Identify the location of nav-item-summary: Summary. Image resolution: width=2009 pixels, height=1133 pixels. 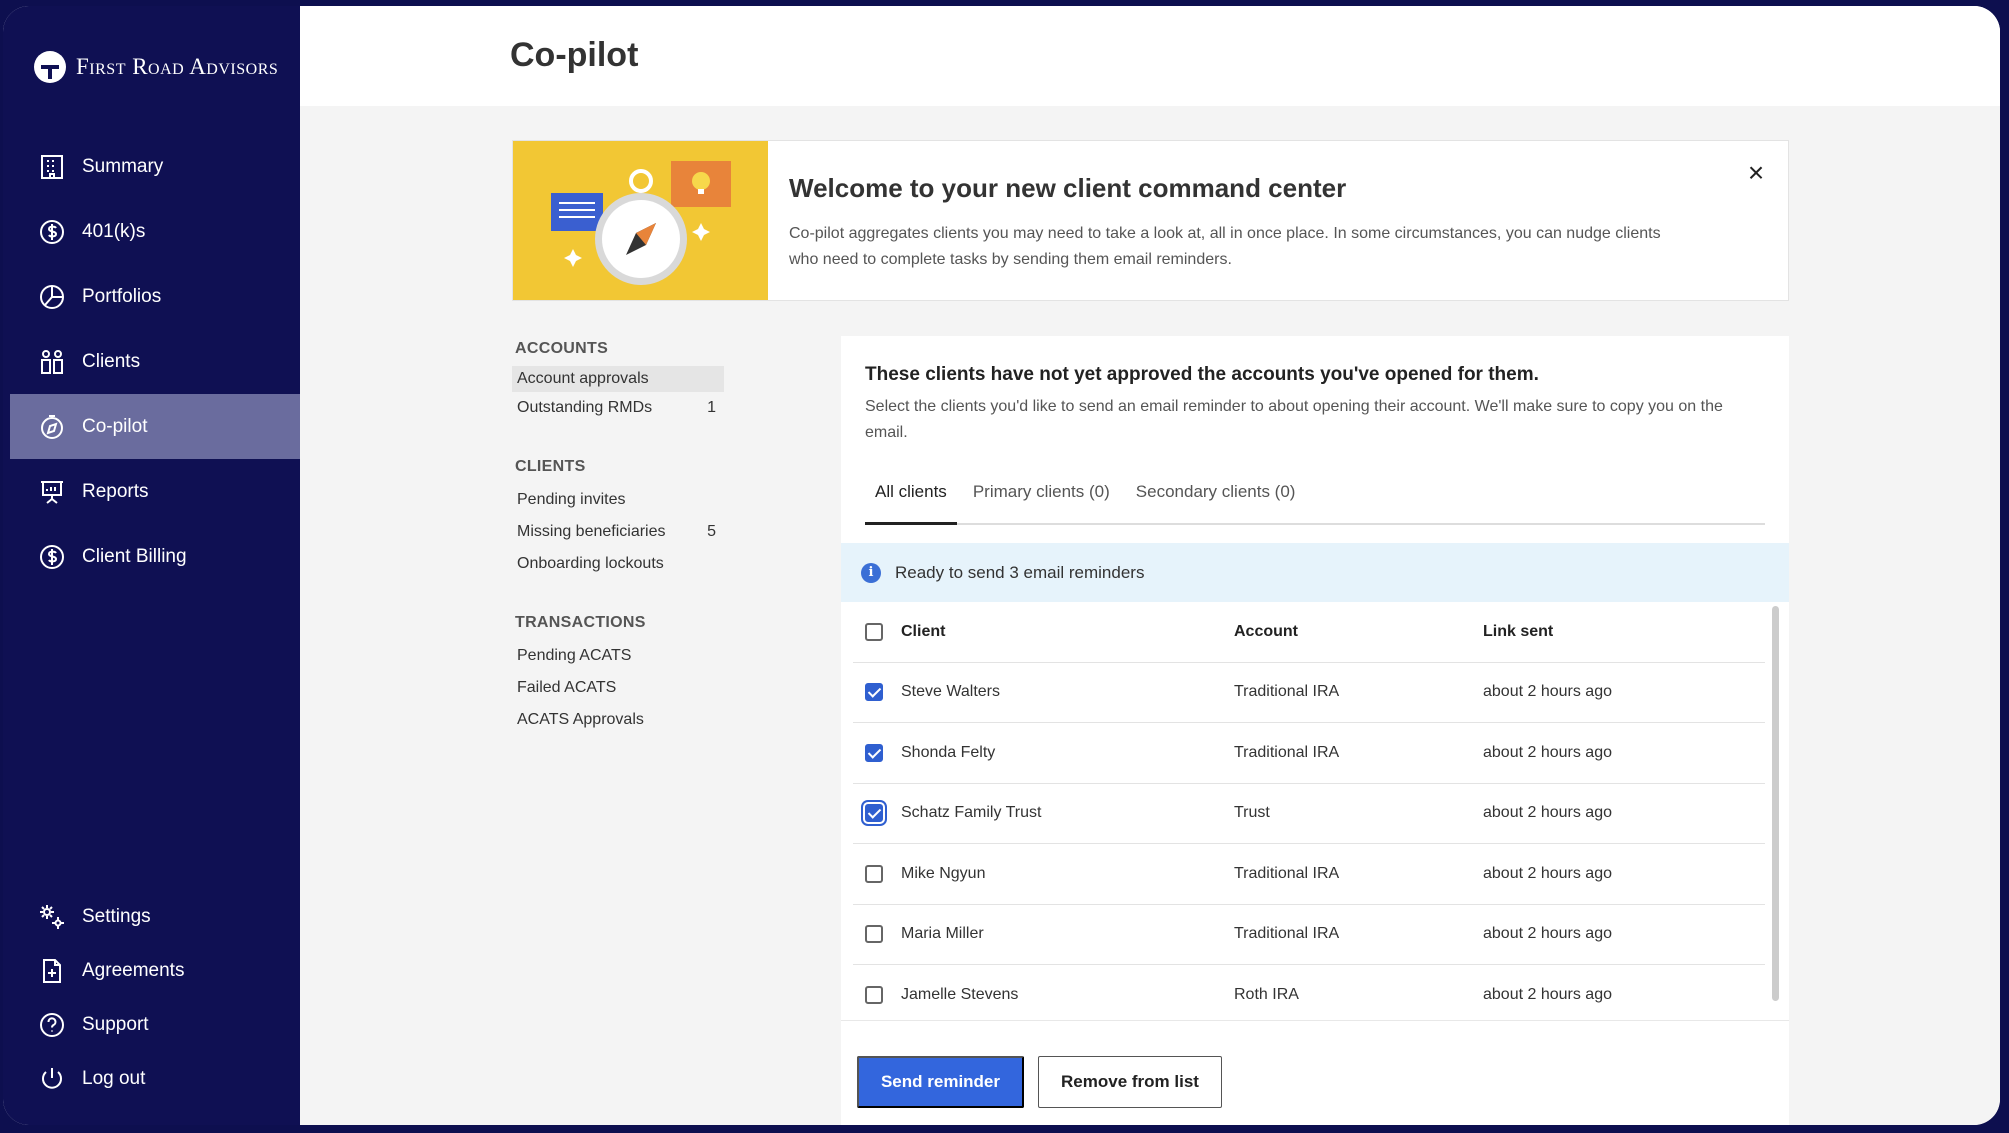
(155, 166).